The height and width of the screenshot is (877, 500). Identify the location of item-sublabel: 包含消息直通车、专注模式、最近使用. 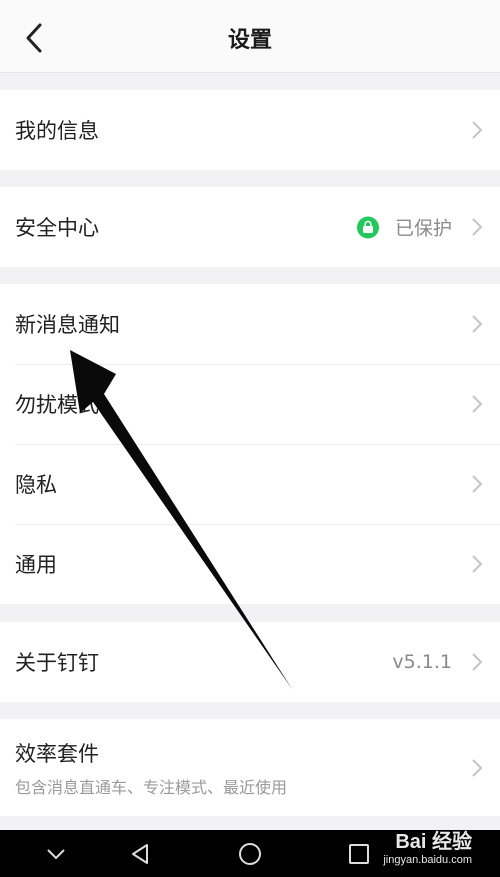
(151, 787).